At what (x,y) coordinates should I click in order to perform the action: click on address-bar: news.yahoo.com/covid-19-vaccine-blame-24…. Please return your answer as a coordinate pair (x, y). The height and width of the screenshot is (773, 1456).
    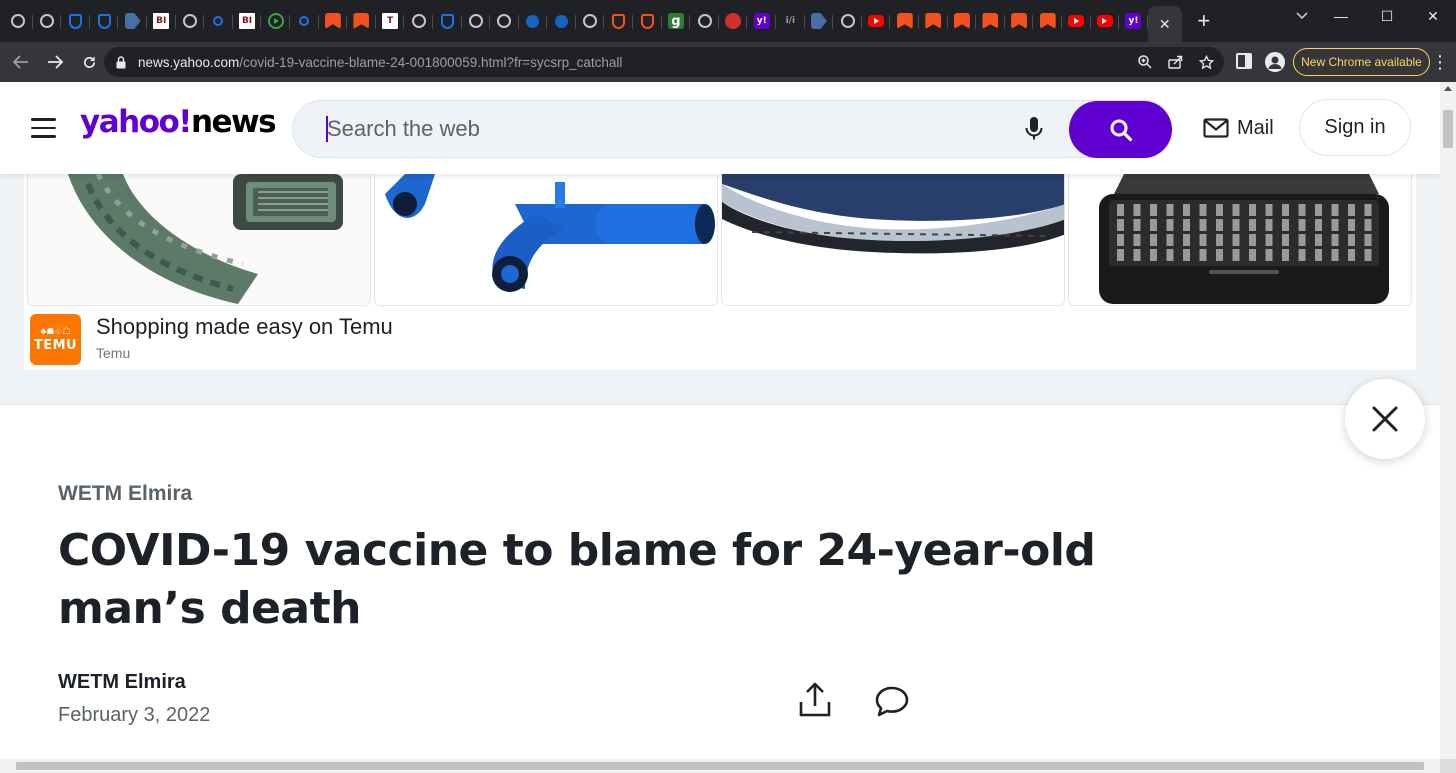
    Looking at the image, I should click on (664, 62).